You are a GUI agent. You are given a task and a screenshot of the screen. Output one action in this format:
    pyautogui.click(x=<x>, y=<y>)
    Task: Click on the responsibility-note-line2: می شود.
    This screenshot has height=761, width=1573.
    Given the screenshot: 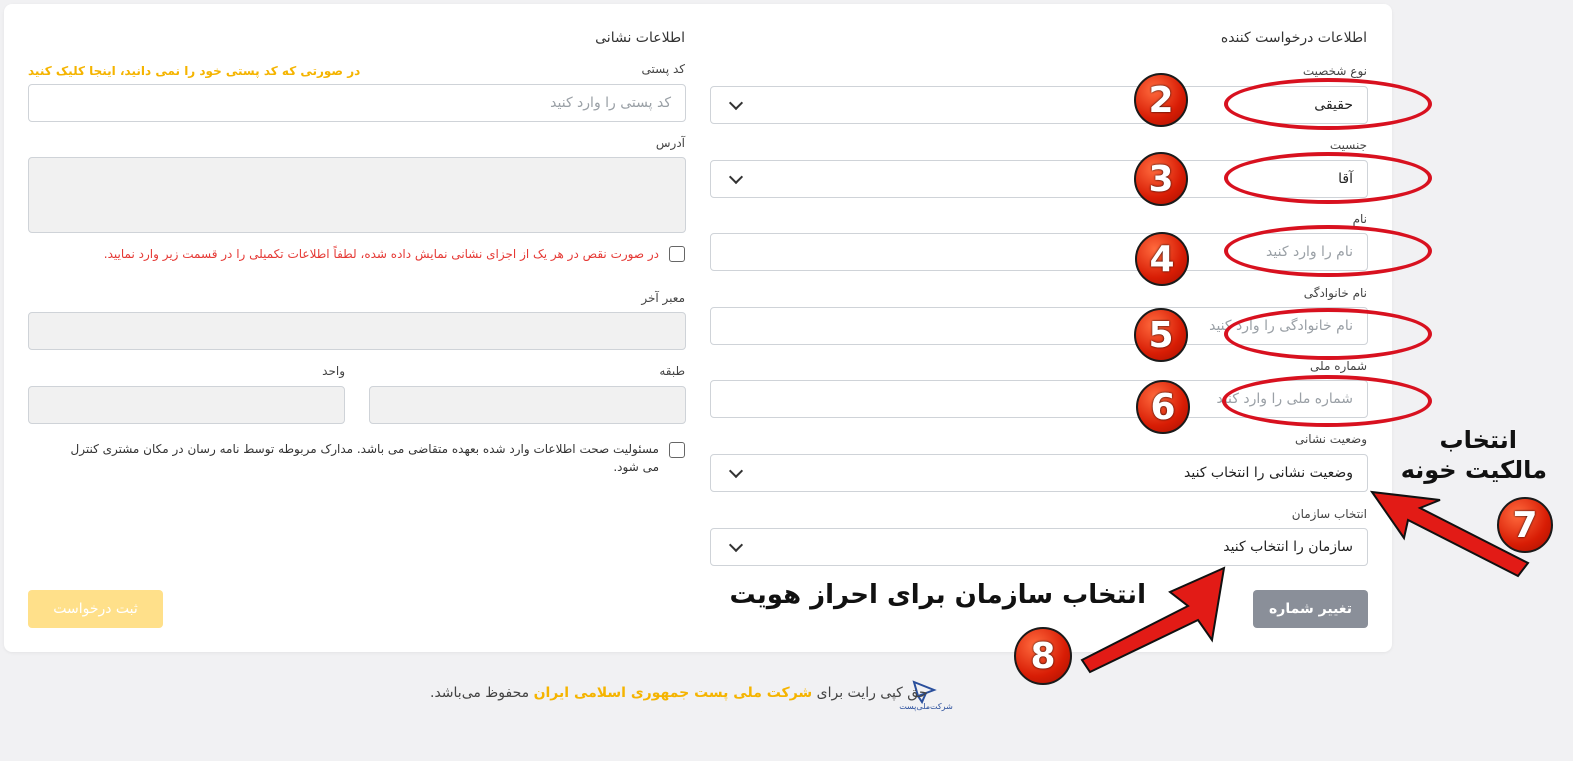 What is the action you would take?
    pyautogui.click(x=636, y=467)
    